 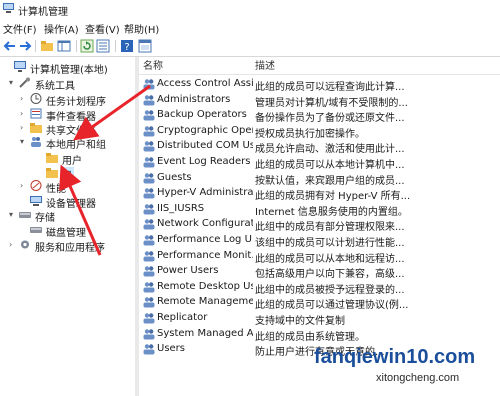 I want to click on group-row: IIS_IUSRS Internet 信息服务使用的内置组。, so click(x=319, y=209).